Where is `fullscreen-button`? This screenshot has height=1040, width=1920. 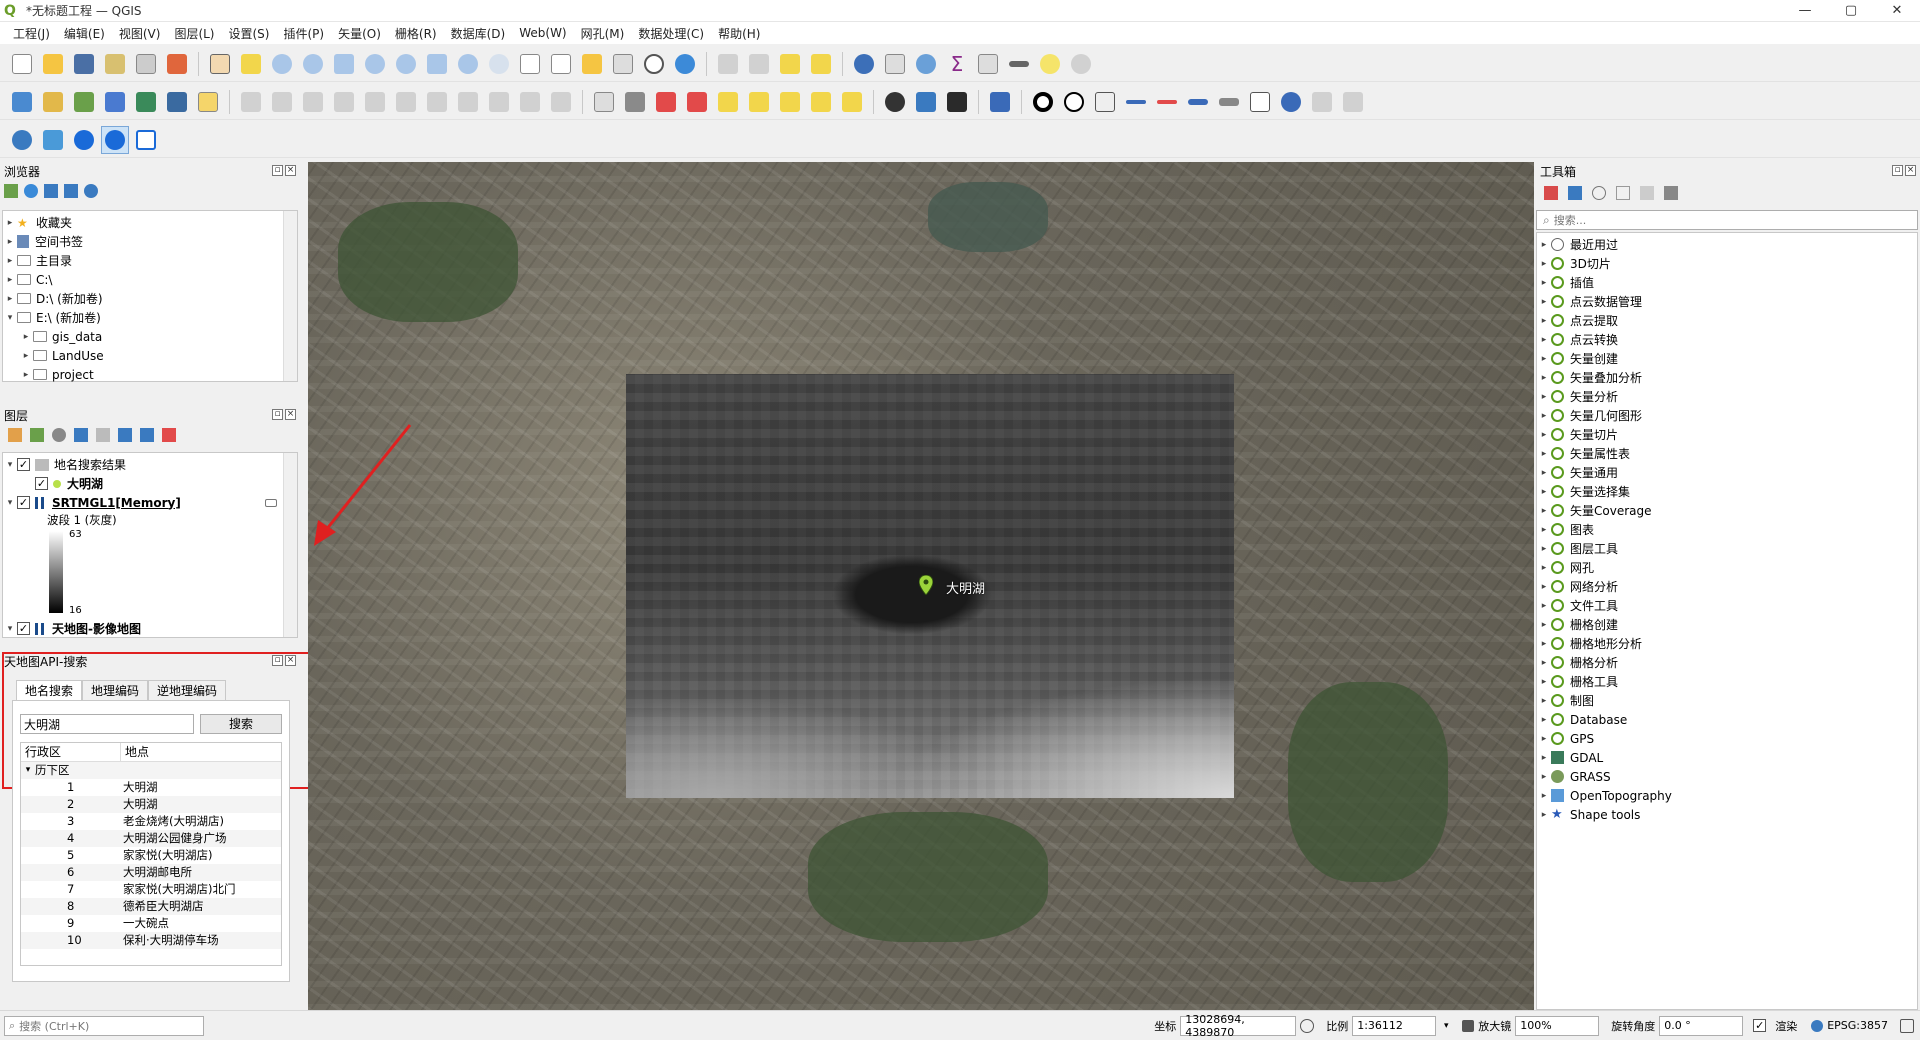 fullscreen-button is located at coordinates (146, 140).